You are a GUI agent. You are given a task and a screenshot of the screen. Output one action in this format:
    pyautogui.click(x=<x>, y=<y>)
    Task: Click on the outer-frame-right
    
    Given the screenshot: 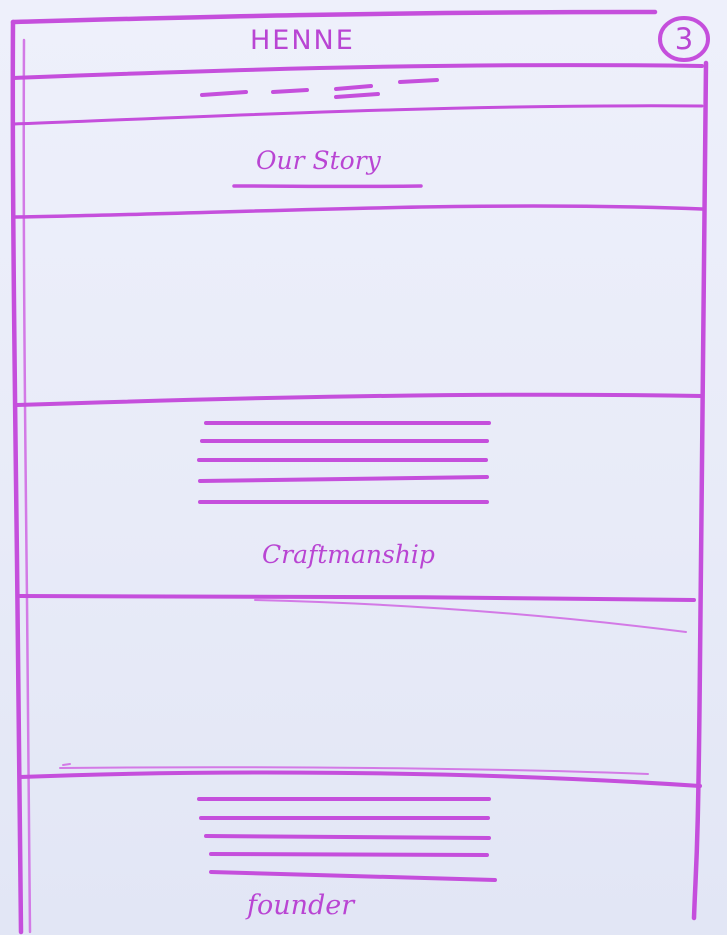 What is the action you would take?
    pyautogui.click(x=700, y=490)
    